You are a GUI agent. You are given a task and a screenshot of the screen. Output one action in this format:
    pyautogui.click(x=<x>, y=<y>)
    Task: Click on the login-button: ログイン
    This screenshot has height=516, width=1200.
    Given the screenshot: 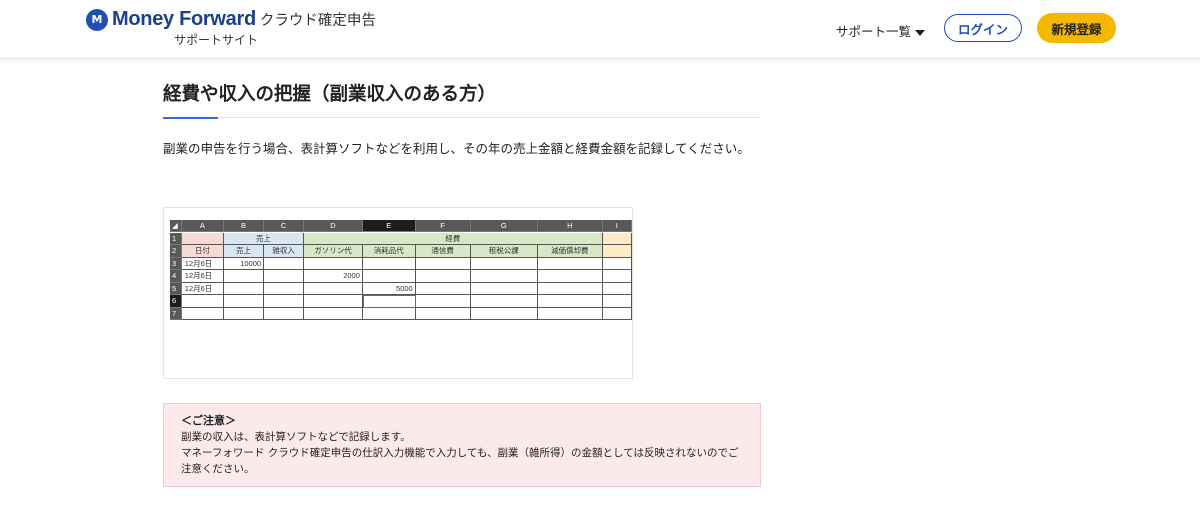 What is the action you would take?
    pyautogui.click(x=983, y=28)
    